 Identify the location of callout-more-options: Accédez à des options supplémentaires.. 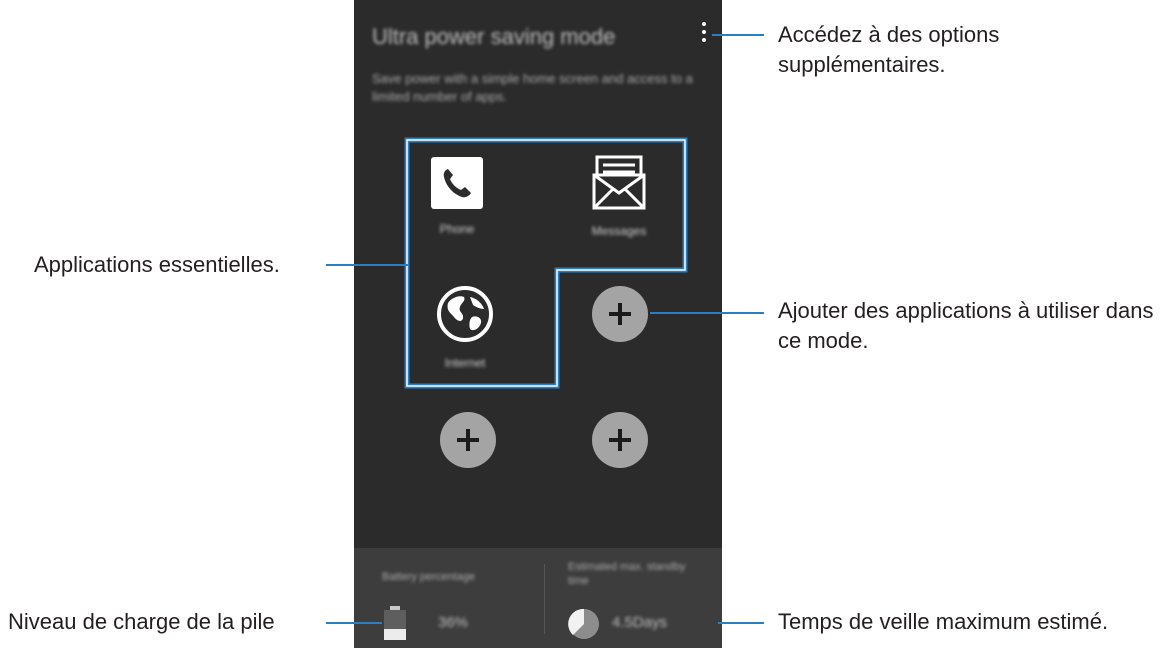
(889, 49).